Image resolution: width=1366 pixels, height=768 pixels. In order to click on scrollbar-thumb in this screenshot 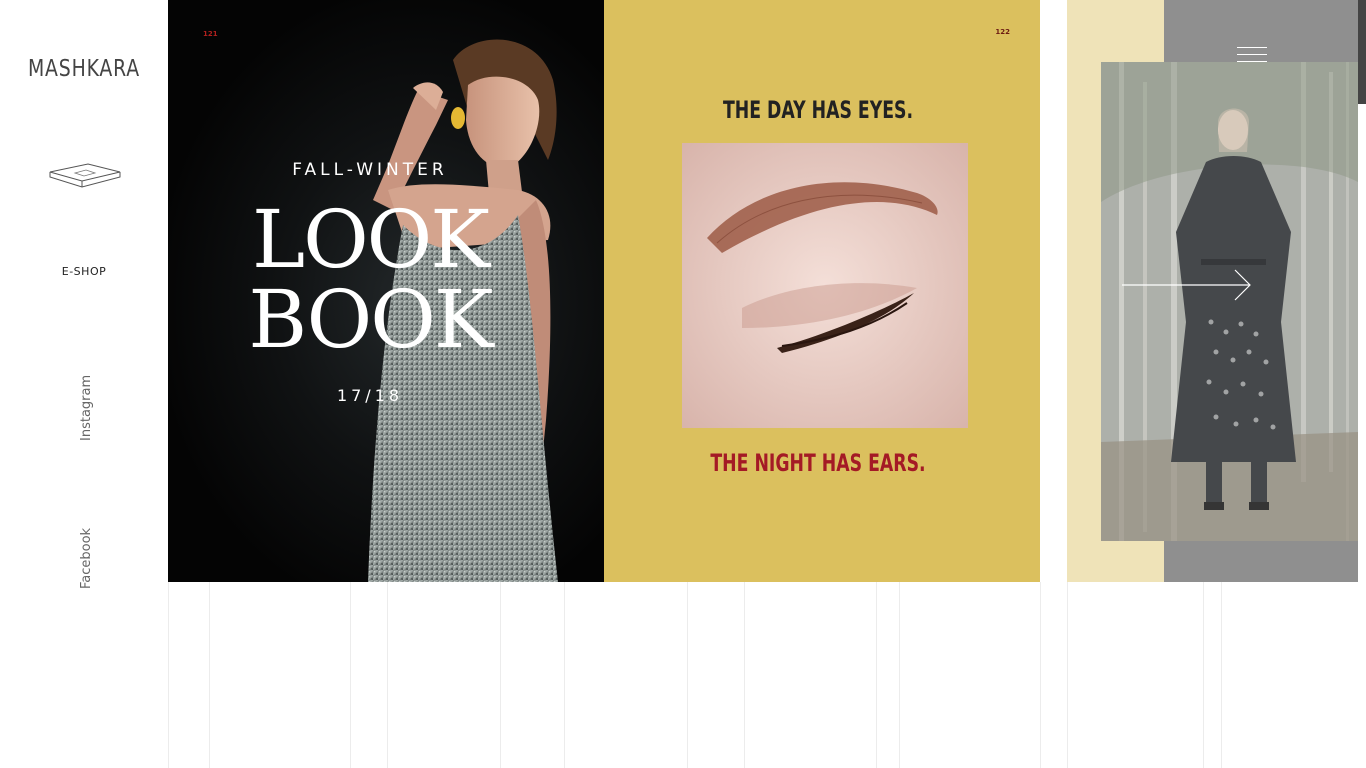, I will do `click(1362, 52)`.